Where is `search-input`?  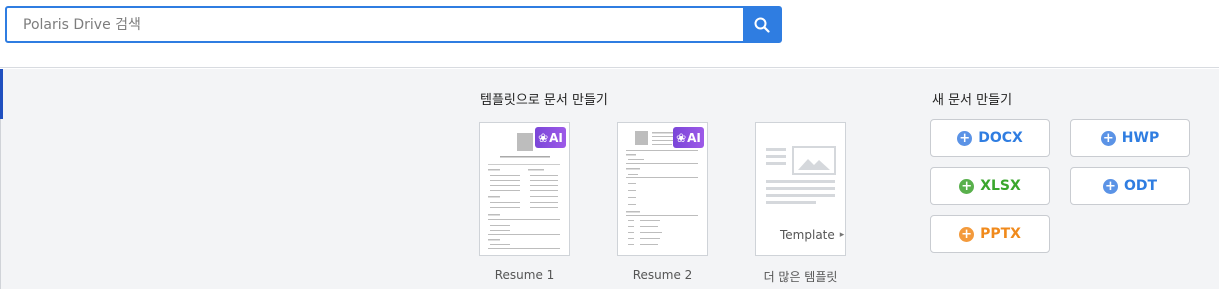 search-input is located at coordinates (375, 24).